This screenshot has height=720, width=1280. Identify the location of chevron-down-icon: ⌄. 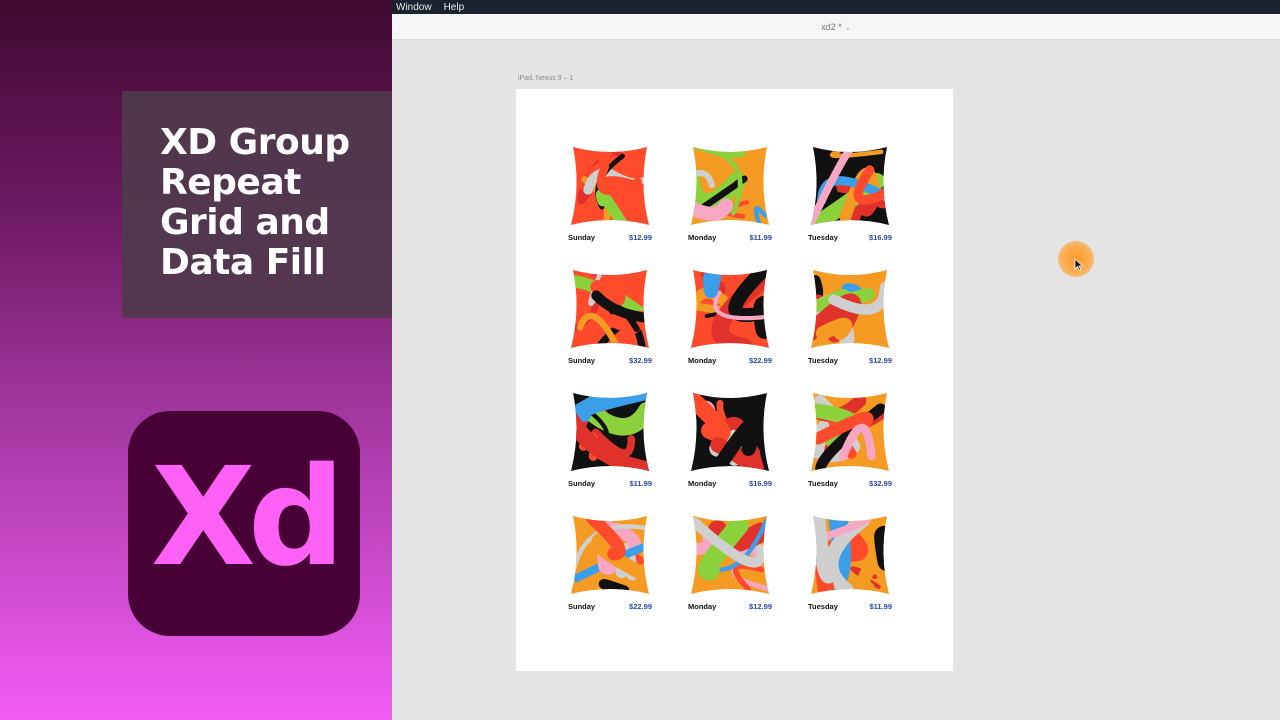
(847, 28).